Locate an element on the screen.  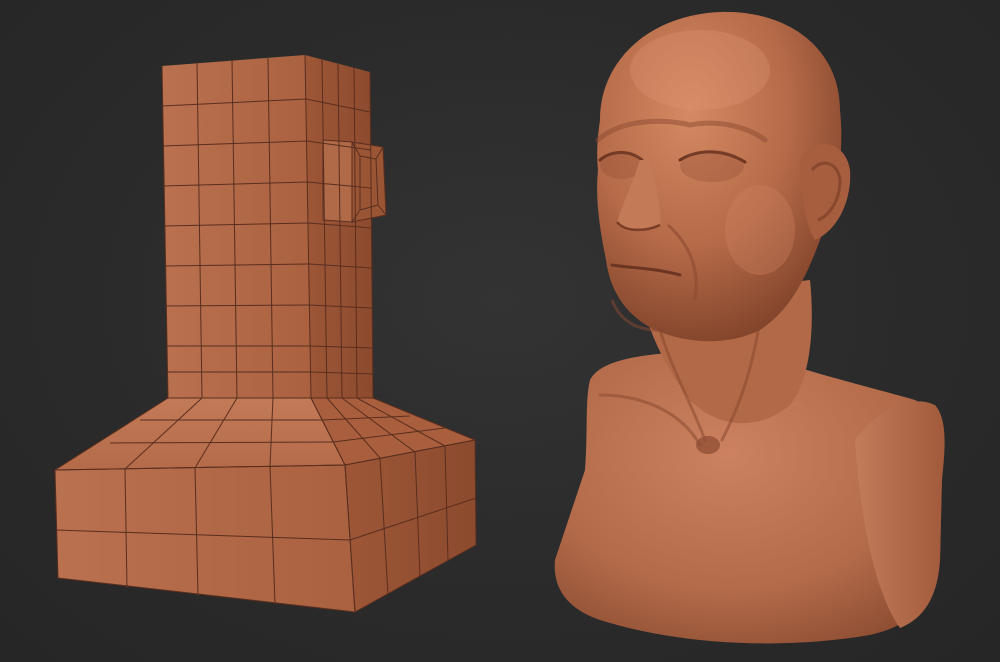
eye-socket-right is located at coordinates (712, 166).